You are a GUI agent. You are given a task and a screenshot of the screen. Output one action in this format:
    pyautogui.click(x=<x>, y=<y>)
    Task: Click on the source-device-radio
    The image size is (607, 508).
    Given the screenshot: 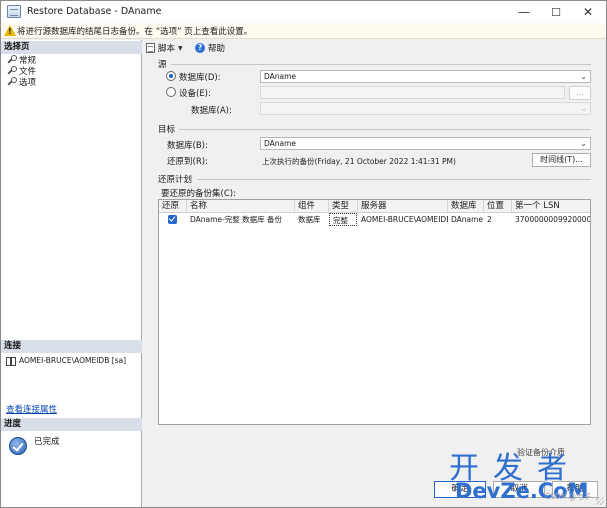 What is the action you would take?
    pyautogui.click(x=171, y=92)
    